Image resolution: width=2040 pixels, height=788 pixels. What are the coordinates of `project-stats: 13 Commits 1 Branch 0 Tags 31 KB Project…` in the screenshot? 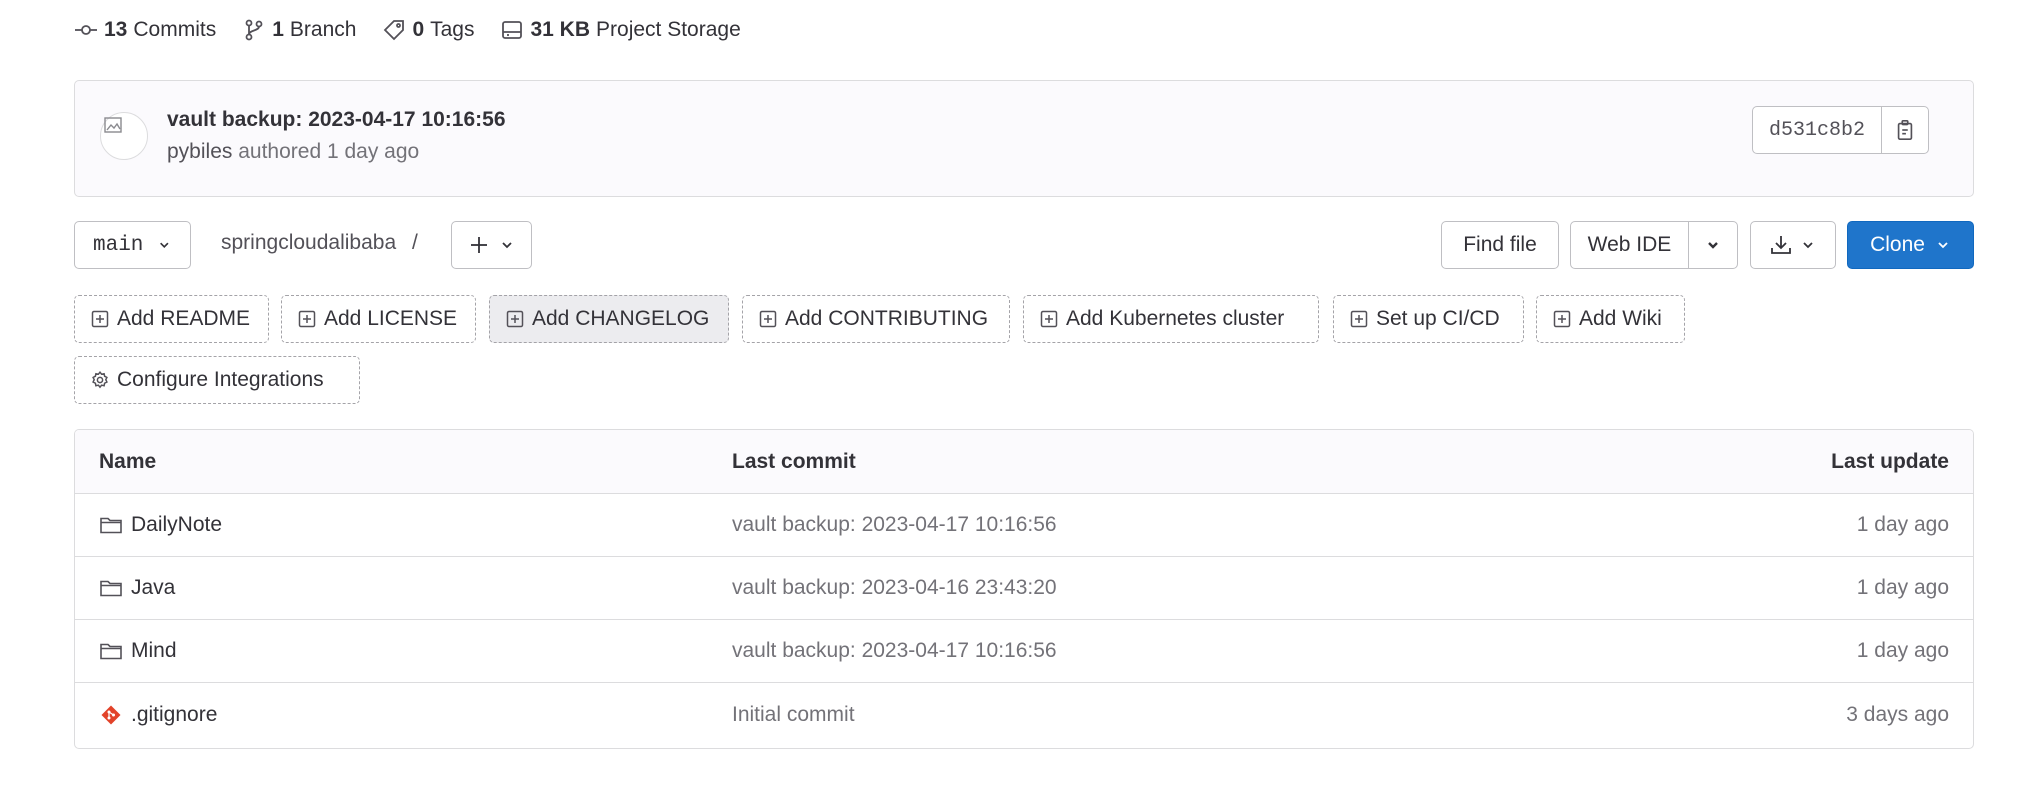 It's located at (407, 30).